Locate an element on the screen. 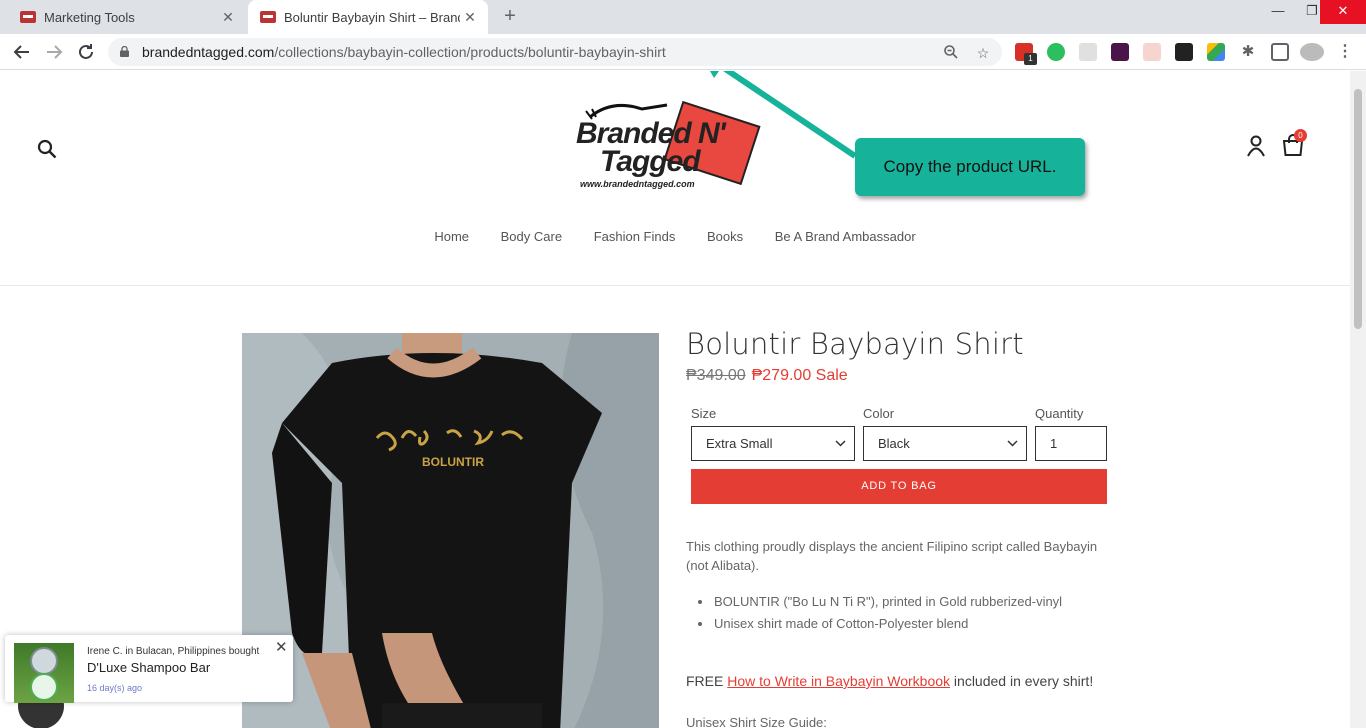 Image resolution: width=1366 pixels, height=728 pixels. workbook-link: How to Write in Baybayin Workbook is located at coordinates (838, 681).